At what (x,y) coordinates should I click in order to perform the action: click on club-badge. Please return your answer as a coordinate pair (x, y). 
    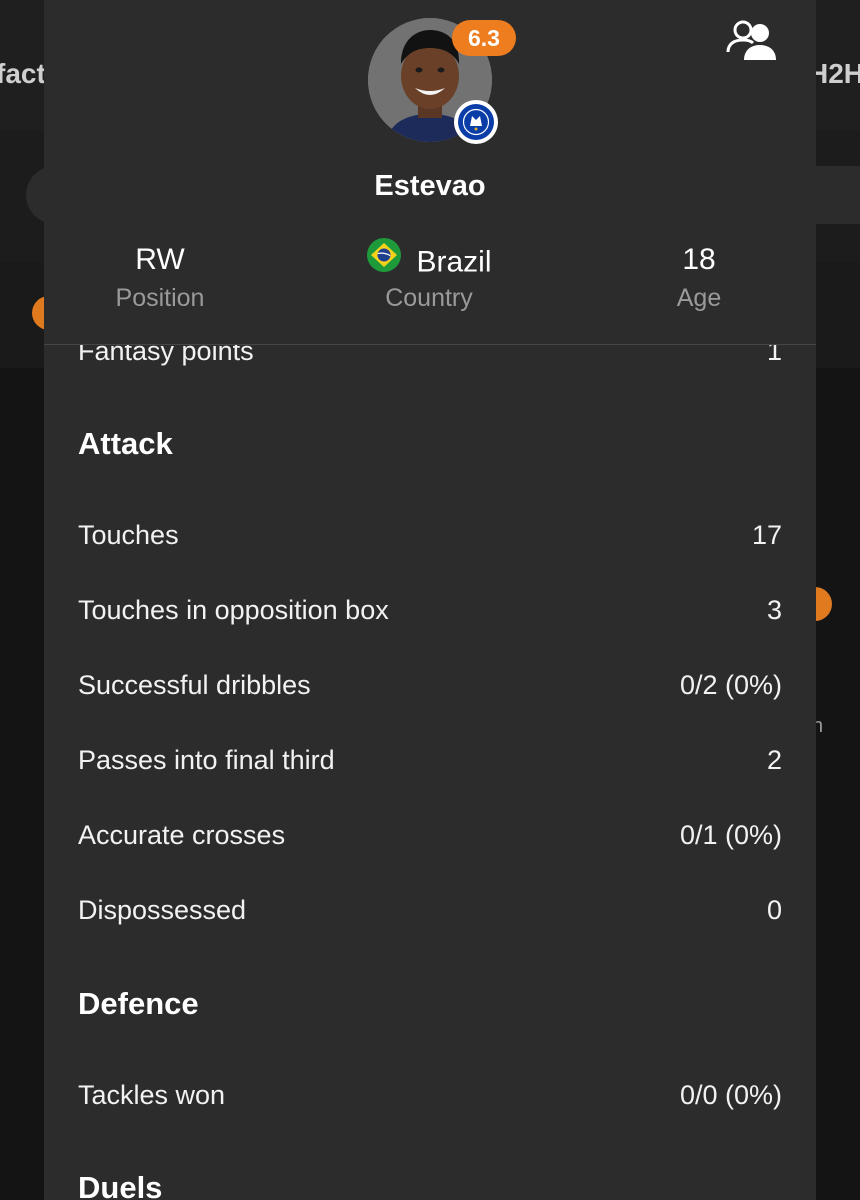
    Looking at the image, I should click on (476, 122).